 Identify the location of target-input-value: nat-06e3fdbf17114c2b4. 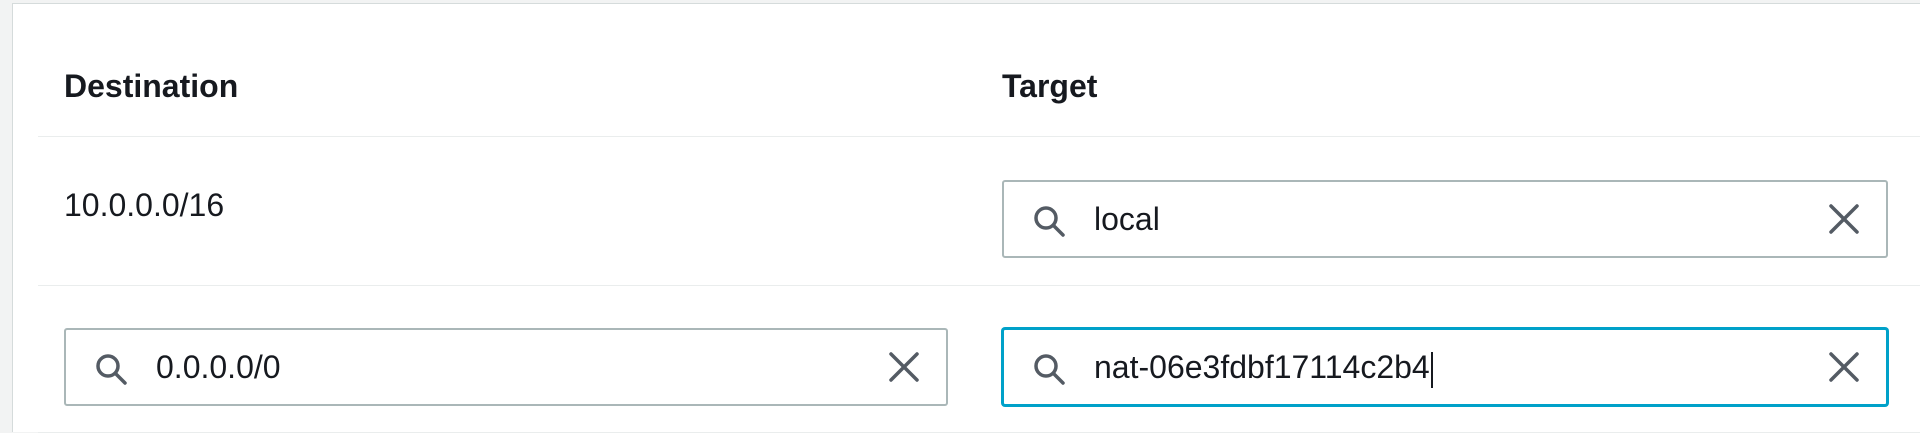
(1262, 367).